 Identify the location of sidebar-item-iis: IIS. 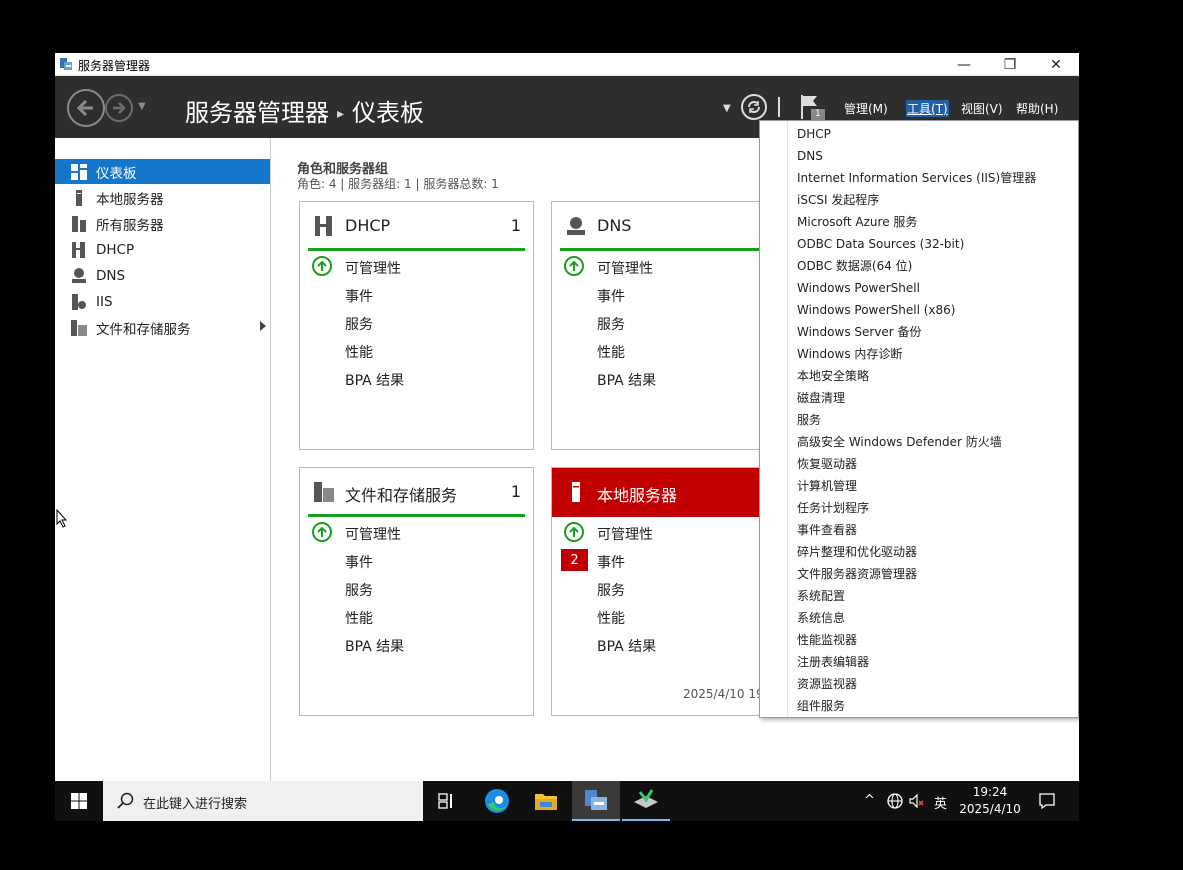
(162, 301).